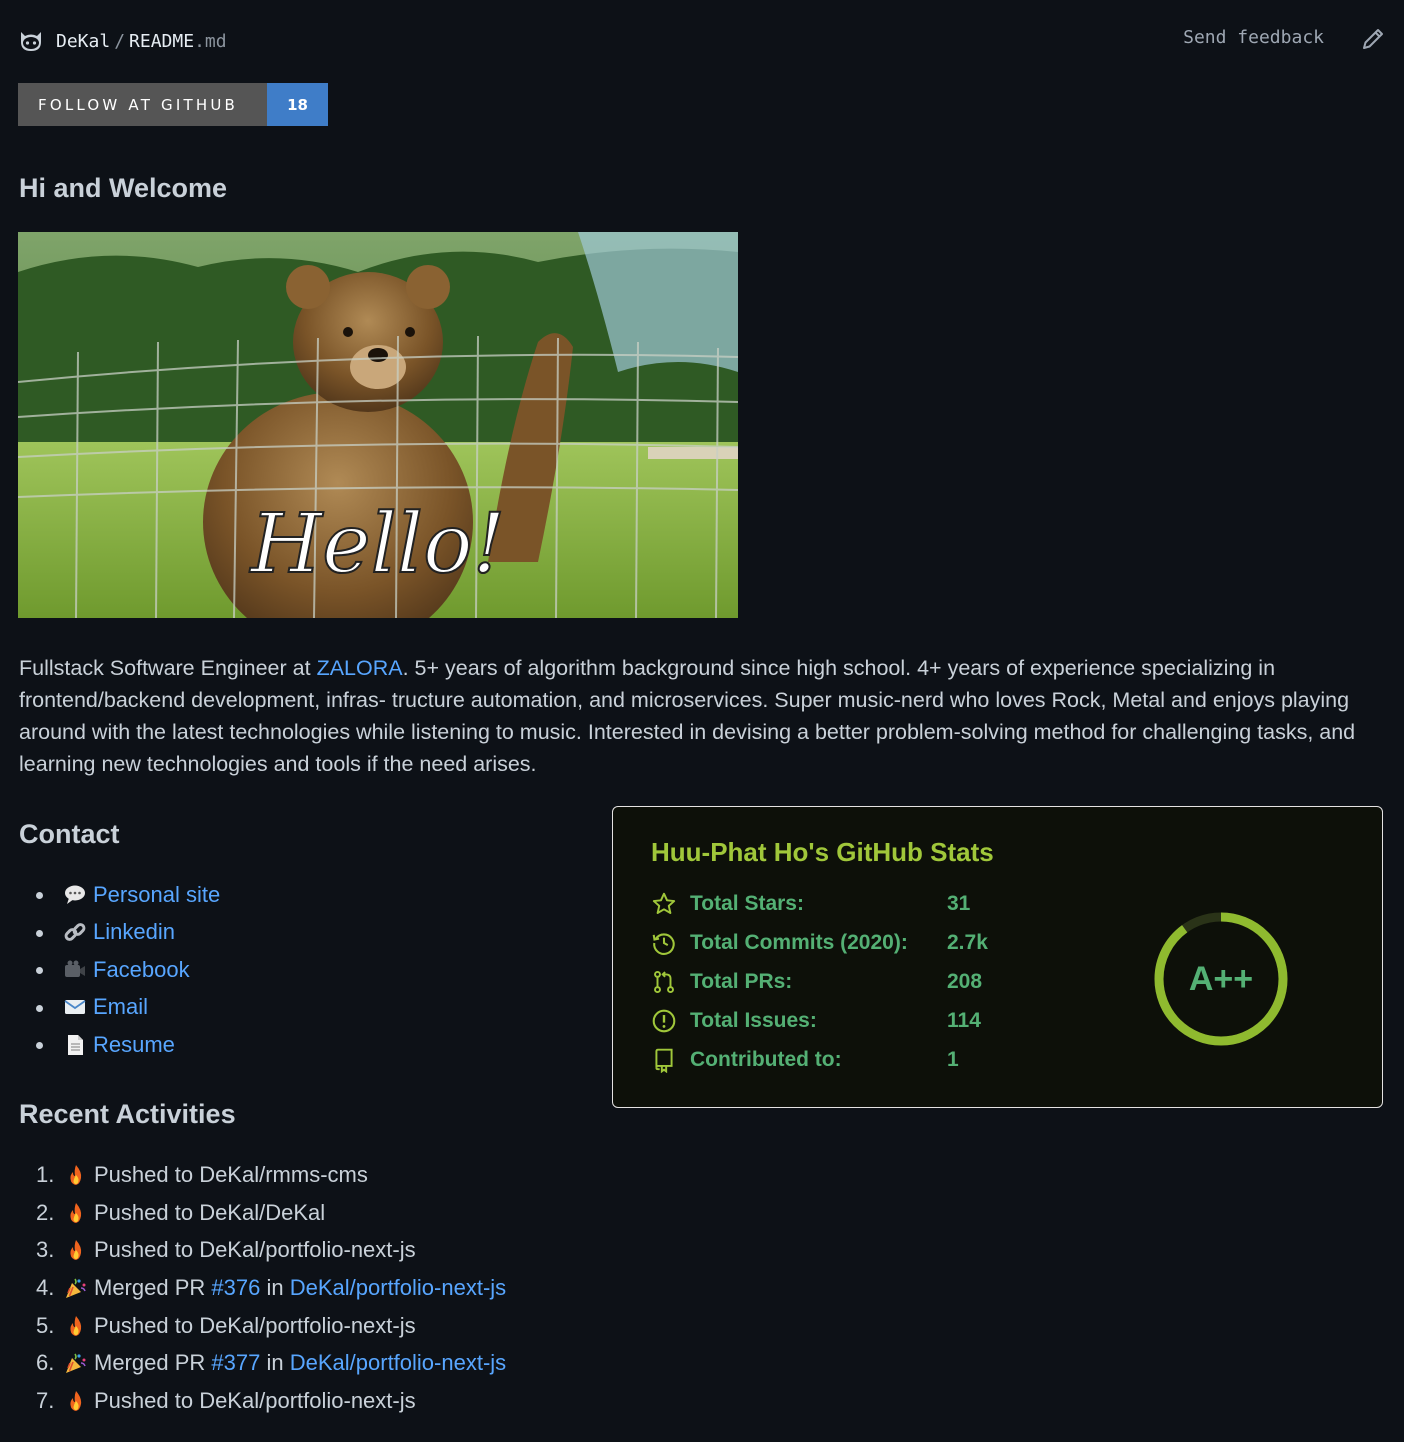  I want to click on activity-number: 5., so click(45, 1325).